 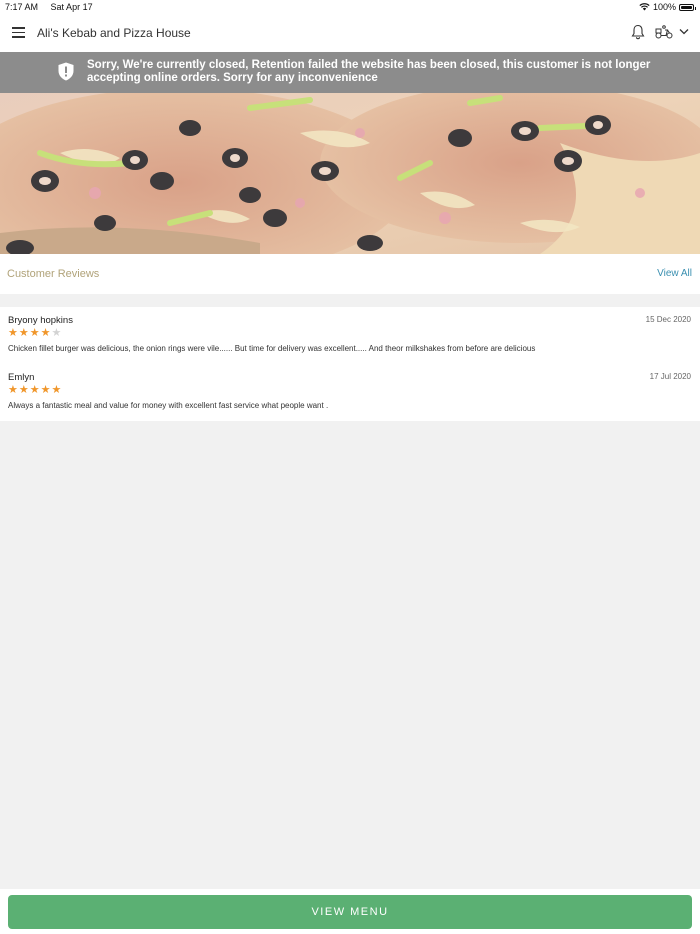 What do you see at coordinates (350, 274) in the screenshot?
I see `reviews-section-header: Customer Reviews View All` at bounding box center [350, 274].